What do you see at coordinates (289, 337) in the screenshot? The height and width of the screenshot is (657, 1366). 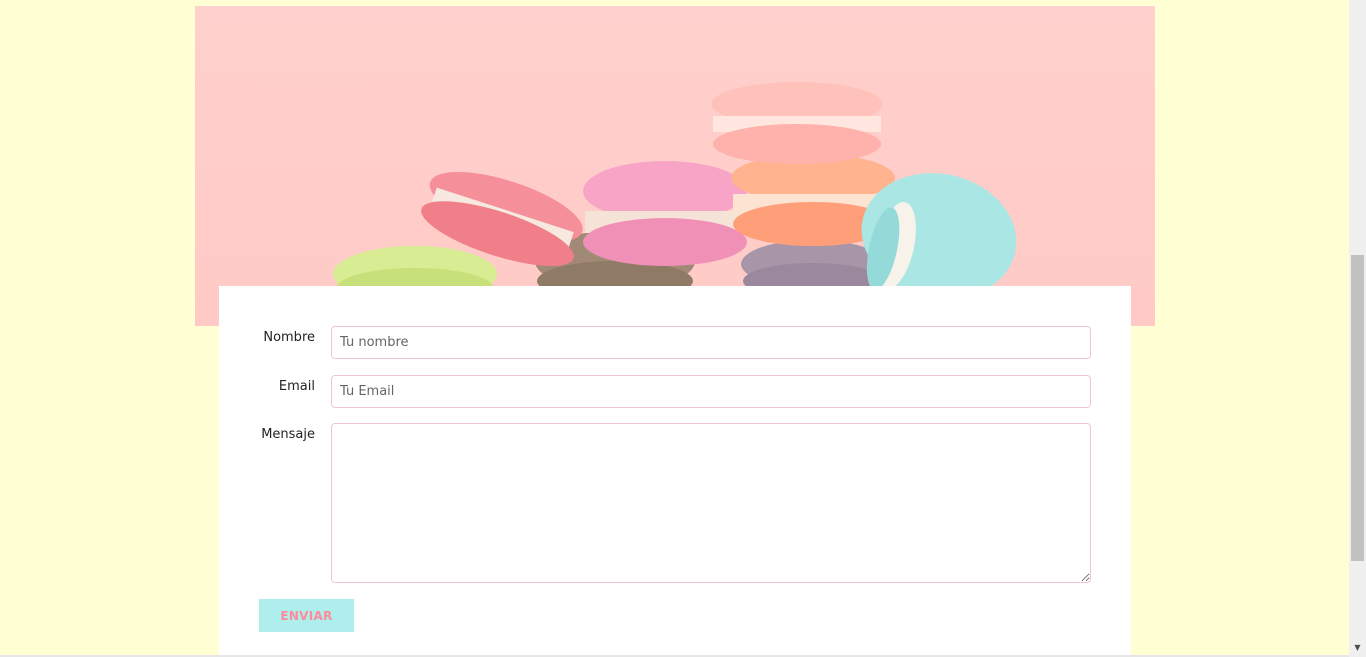 I see `name-label: Nombre` at bounding box center [289, 337].